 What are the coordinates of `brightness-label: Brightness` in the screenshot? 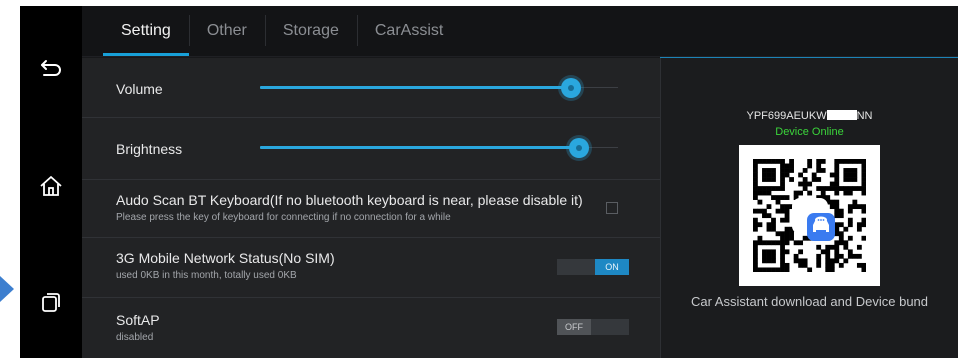 It's located at (149, 149).